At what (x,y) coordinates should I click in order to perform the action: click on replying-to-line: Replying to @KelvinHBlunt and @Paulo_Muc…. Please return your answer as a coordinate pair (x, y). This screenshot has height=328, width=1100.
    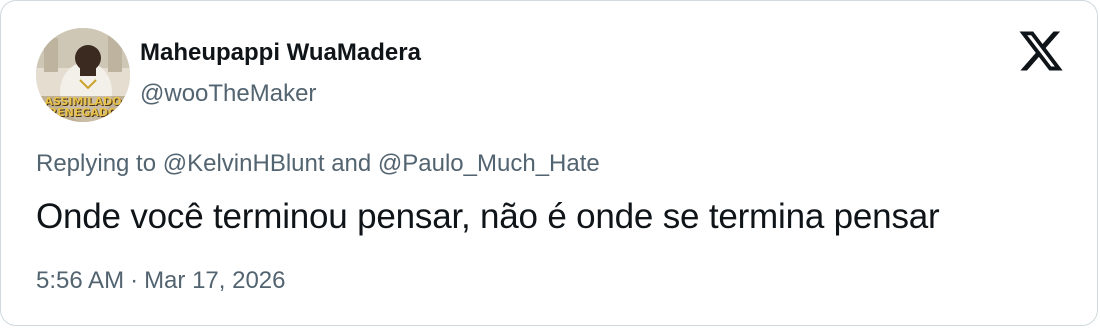
    Looking at the image, I should click on (318, 164).